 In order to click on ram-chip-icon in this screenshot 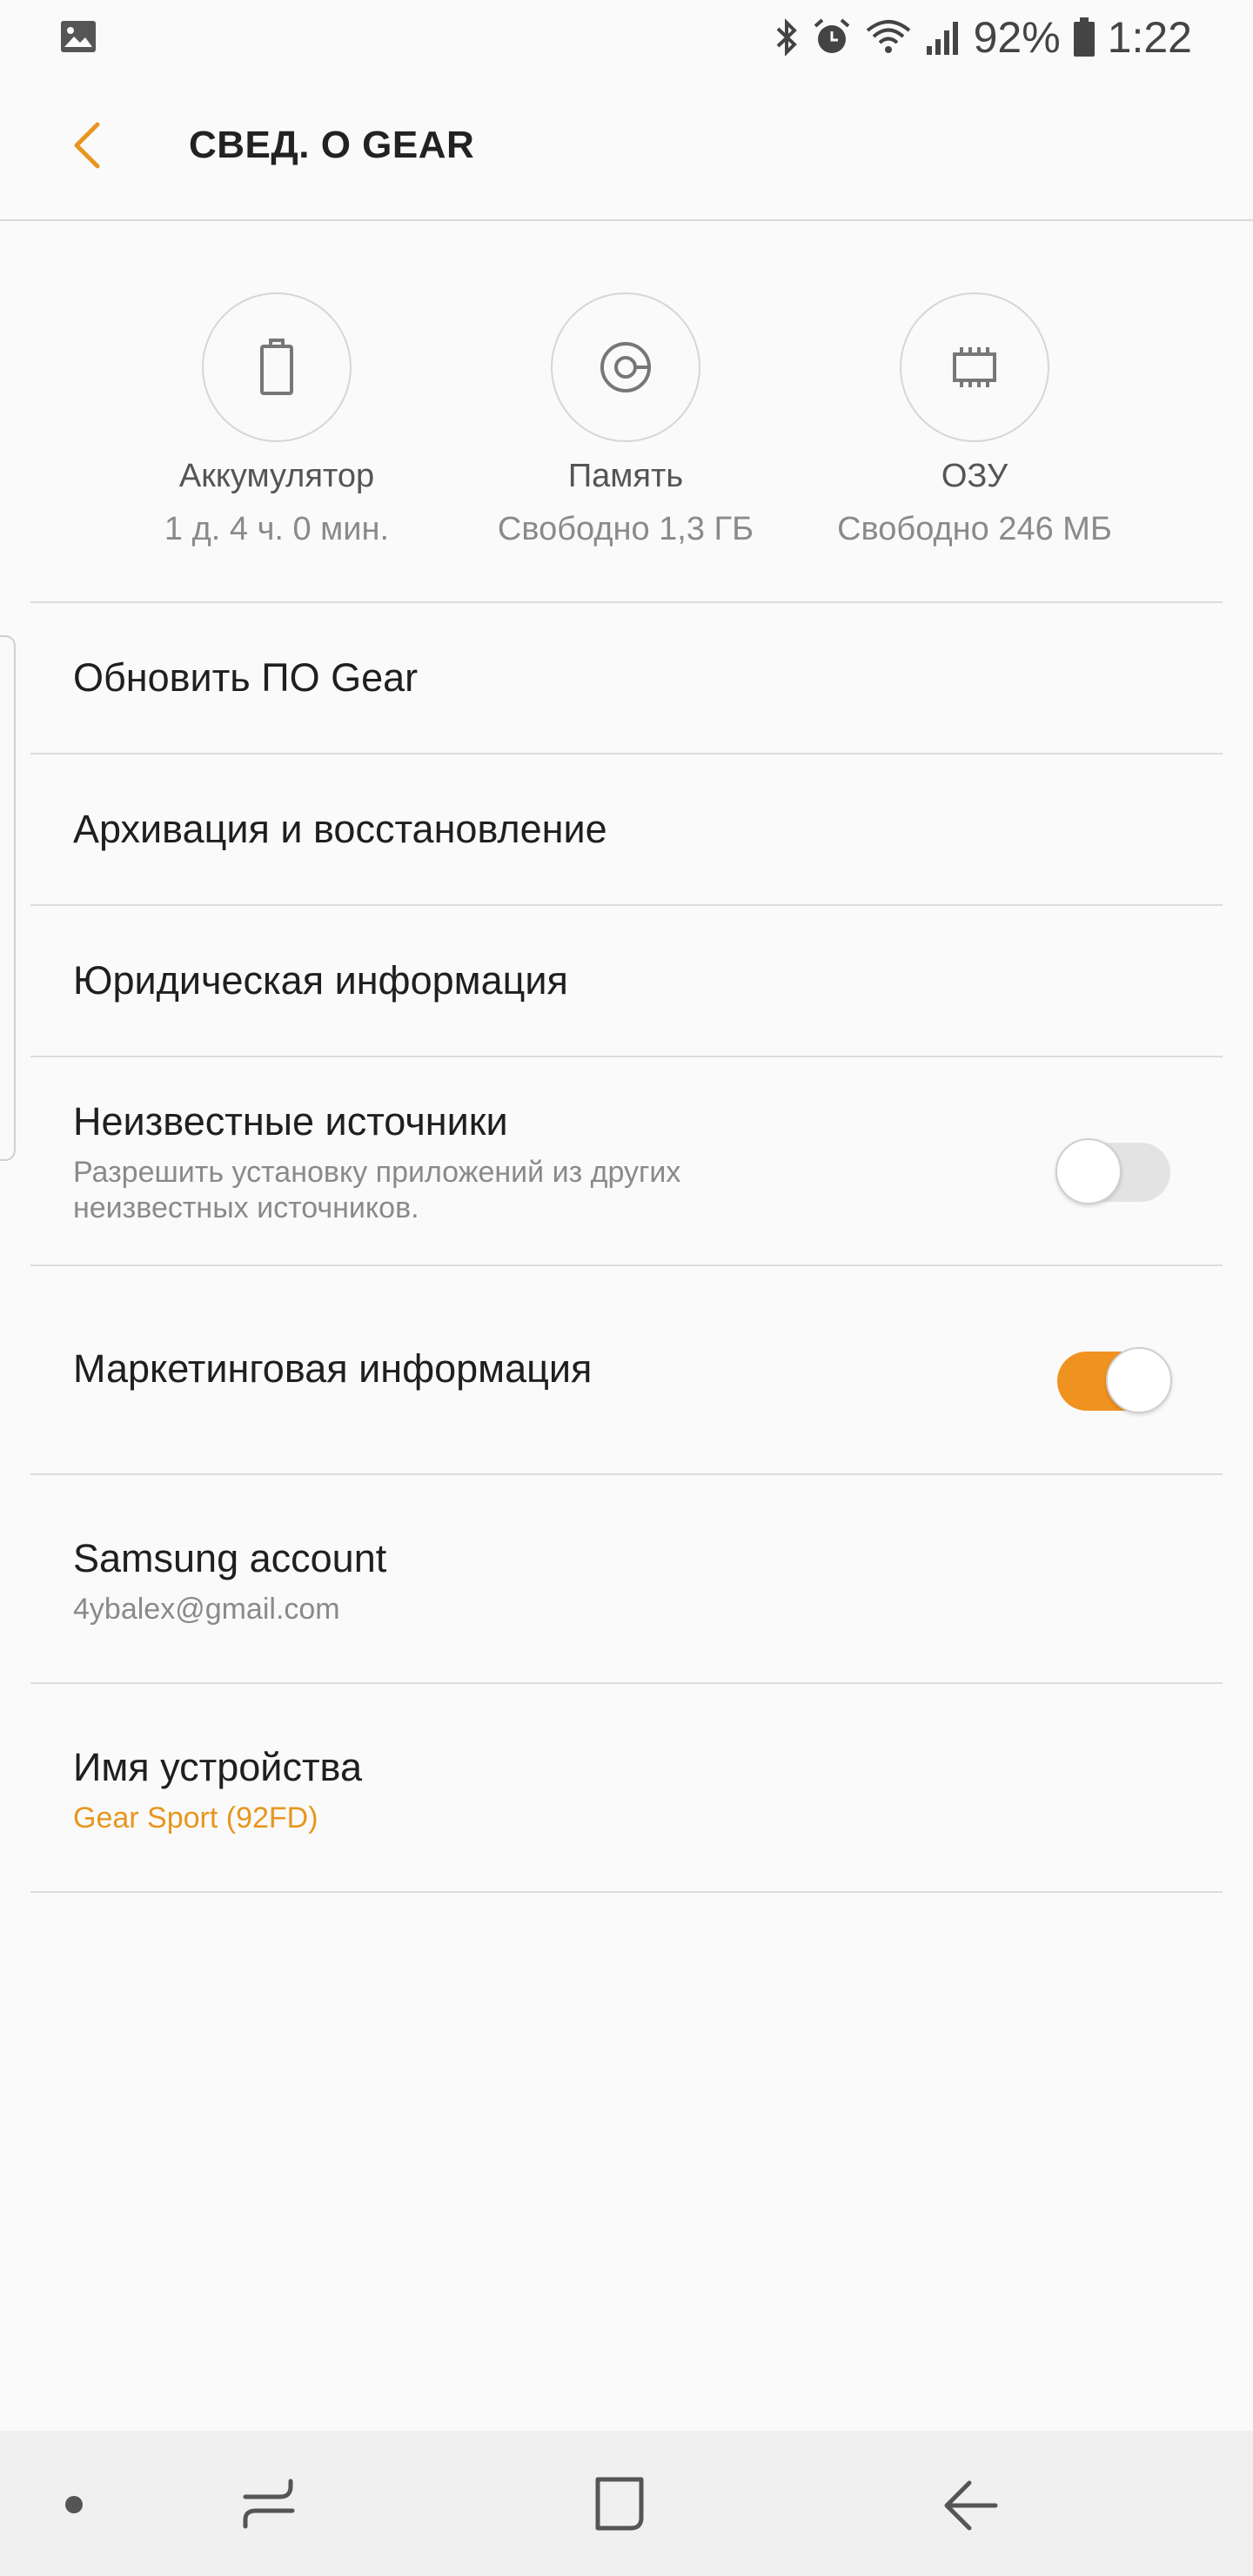, I will do `click(974, 367)`.